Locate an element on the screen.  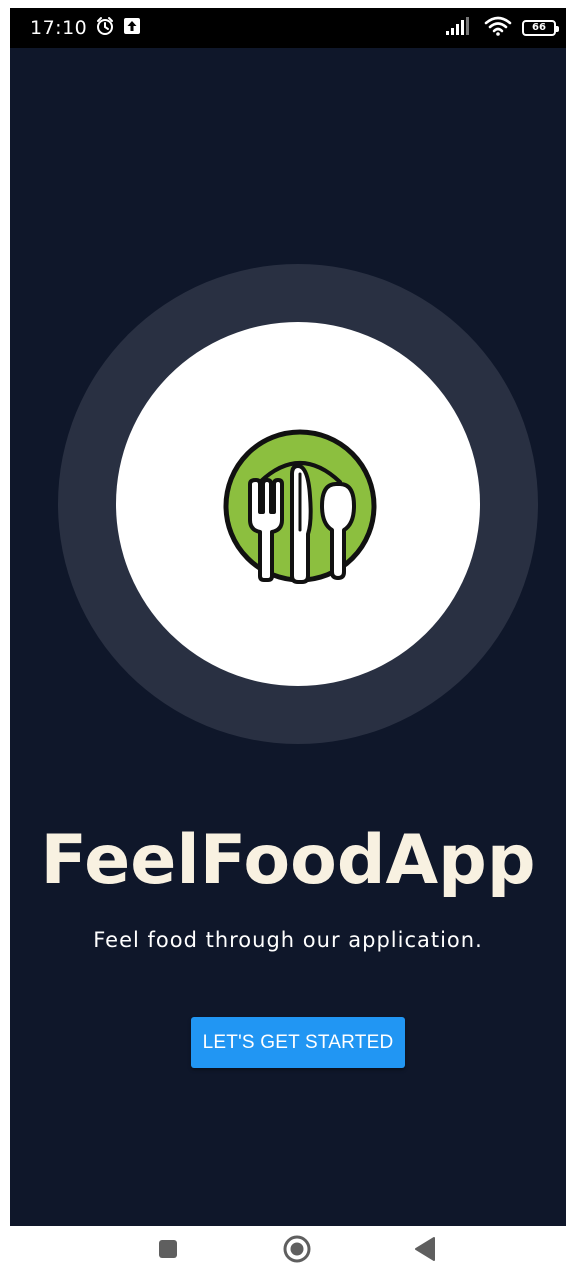
status-time: 17:10 is located at coordinates (59, 28).